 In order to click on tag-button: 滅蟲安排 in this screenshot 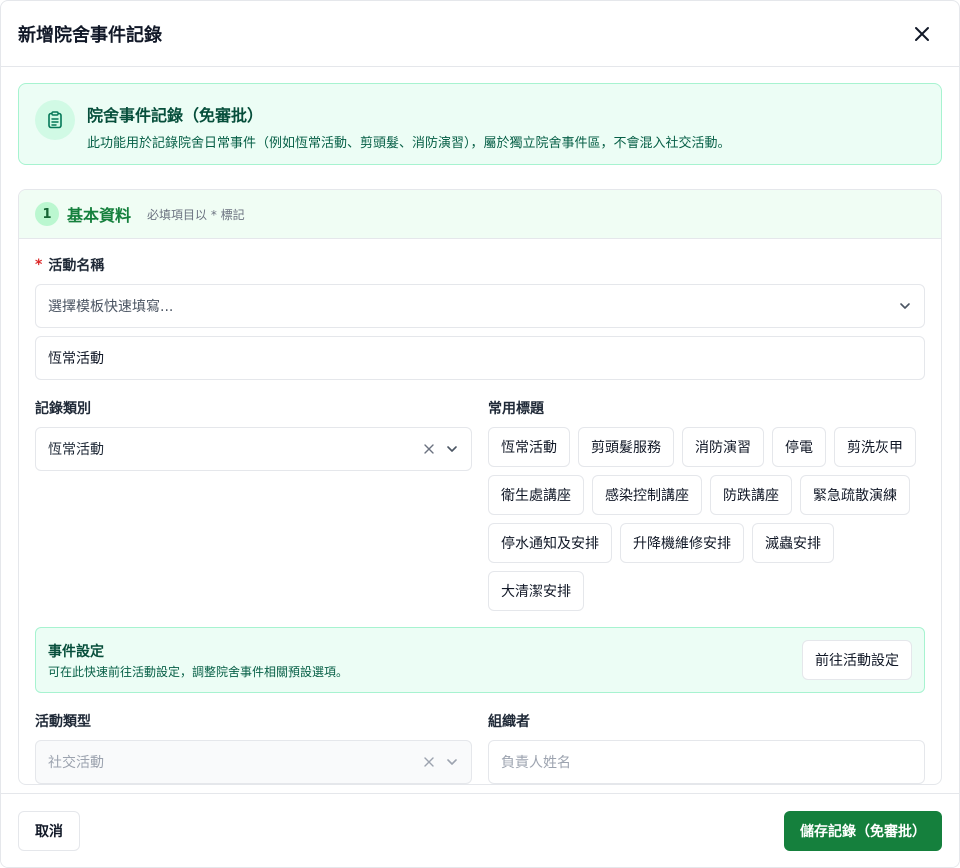, I will do `click(793, 543)`.